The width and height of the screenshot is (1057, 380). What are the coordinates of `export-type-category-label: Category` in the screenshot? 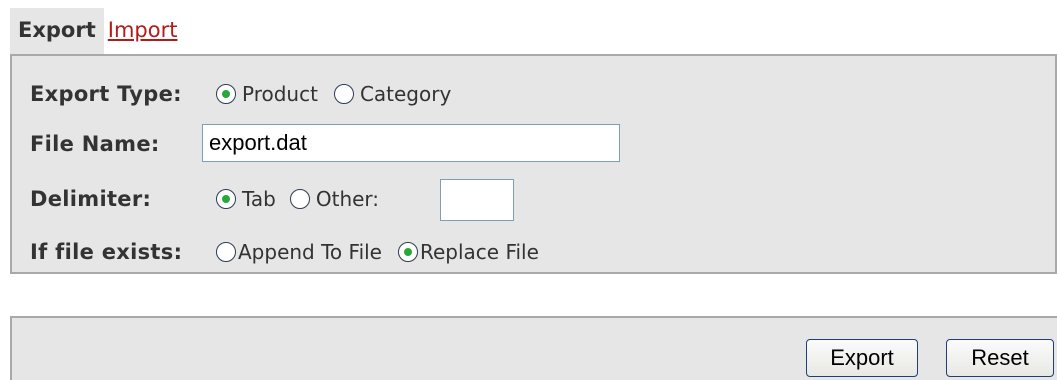 It's located at (405, 94).